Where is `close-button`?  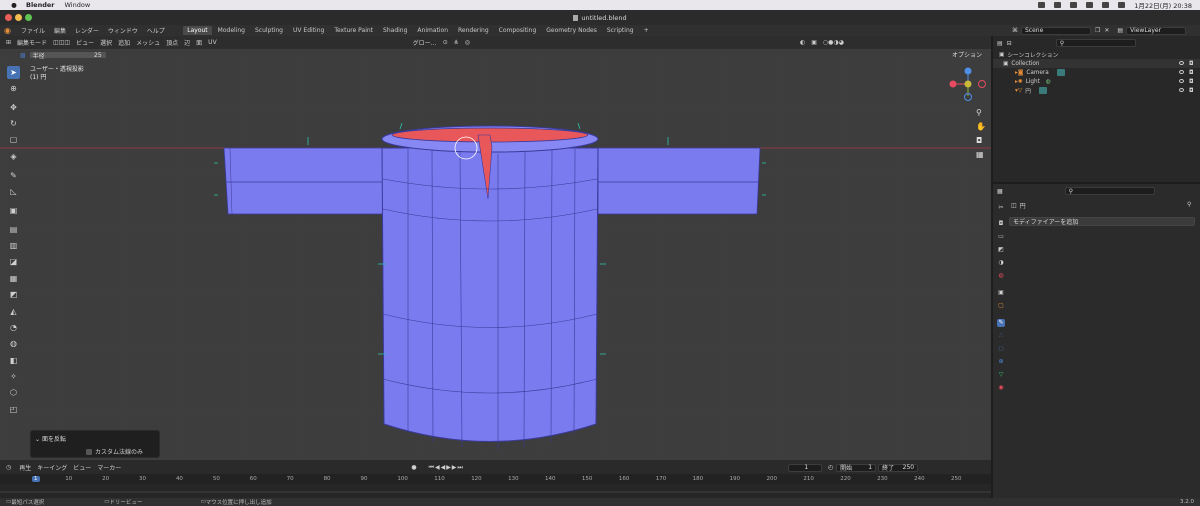
close-button is located at coordinates (8, 17).